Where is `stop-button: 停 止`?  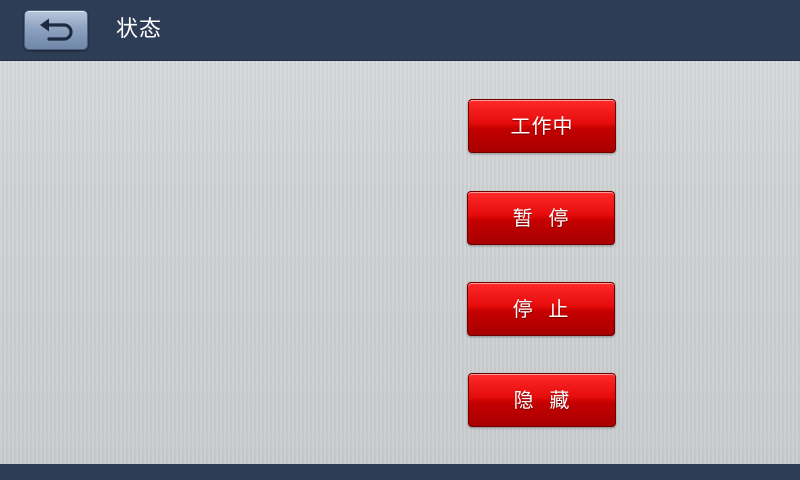
stop-button: 停 止 is located at coordinates (541, 309).